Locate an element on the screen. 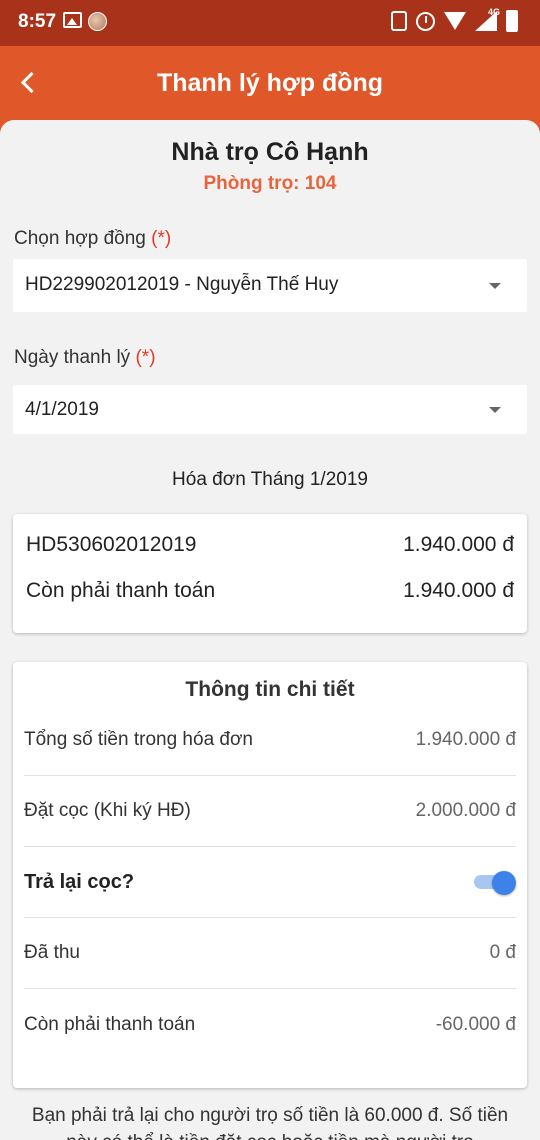  alarm-icon is located at coordinates (425, 21).